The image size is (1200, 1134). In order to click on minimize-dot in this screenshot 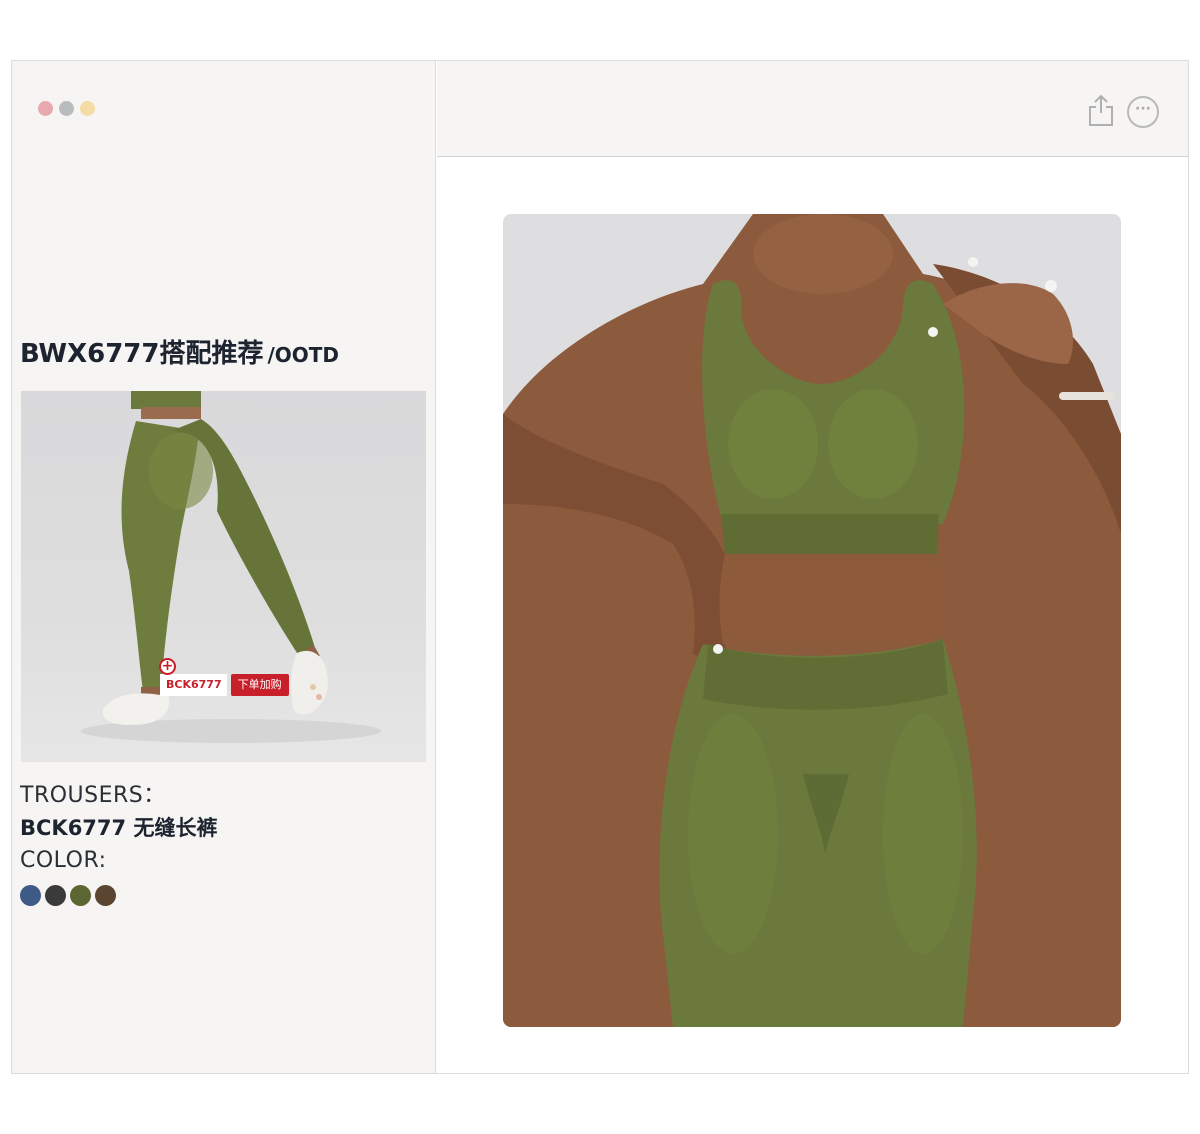, I will do `click(66, 108)`.